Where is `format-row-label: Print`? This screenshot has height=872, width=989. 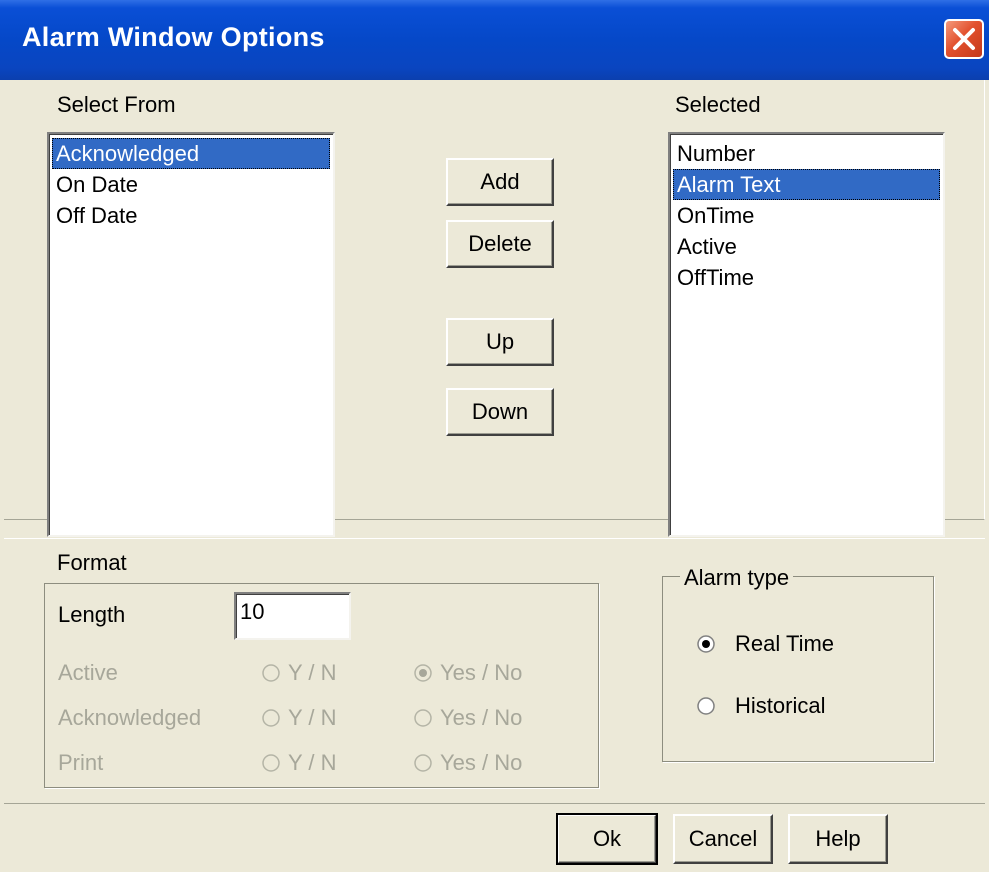
format-row-label: Print is located at coordinates (81, 762).